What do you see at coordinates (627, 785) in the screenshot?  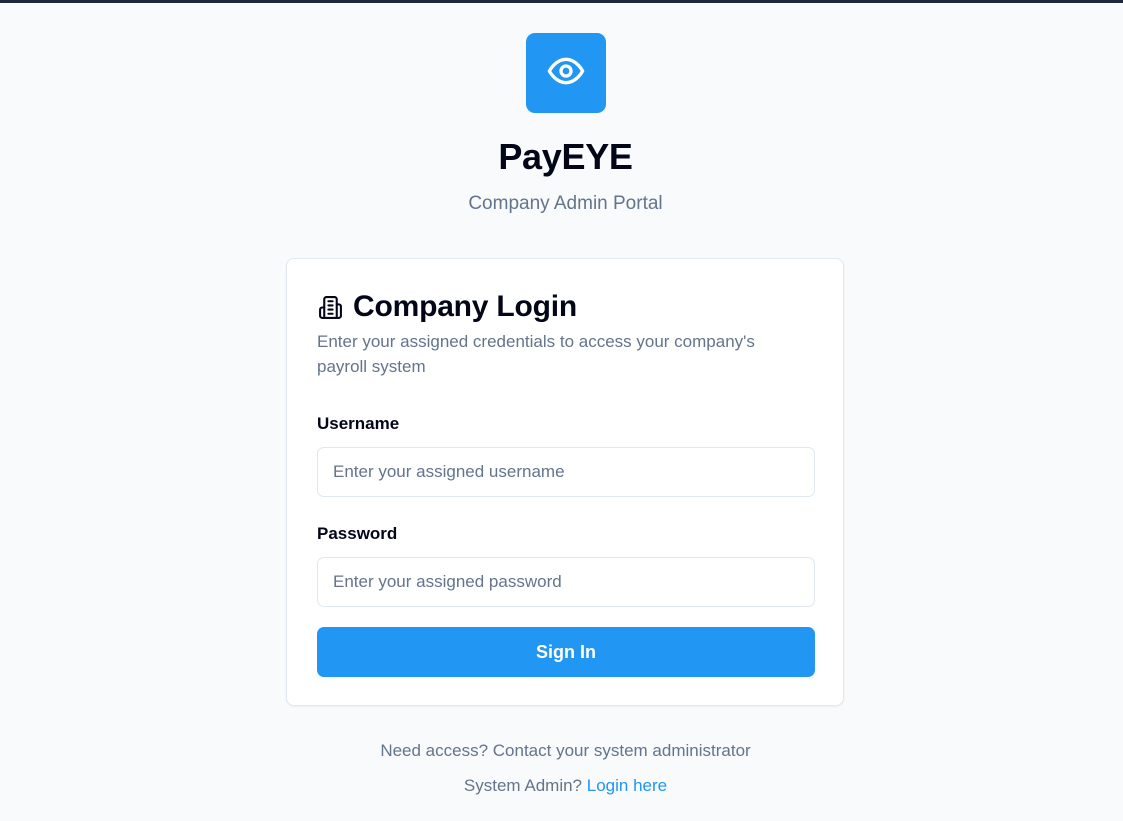 I see `admin-login-link: Login here` at bounding box center [627, 785].